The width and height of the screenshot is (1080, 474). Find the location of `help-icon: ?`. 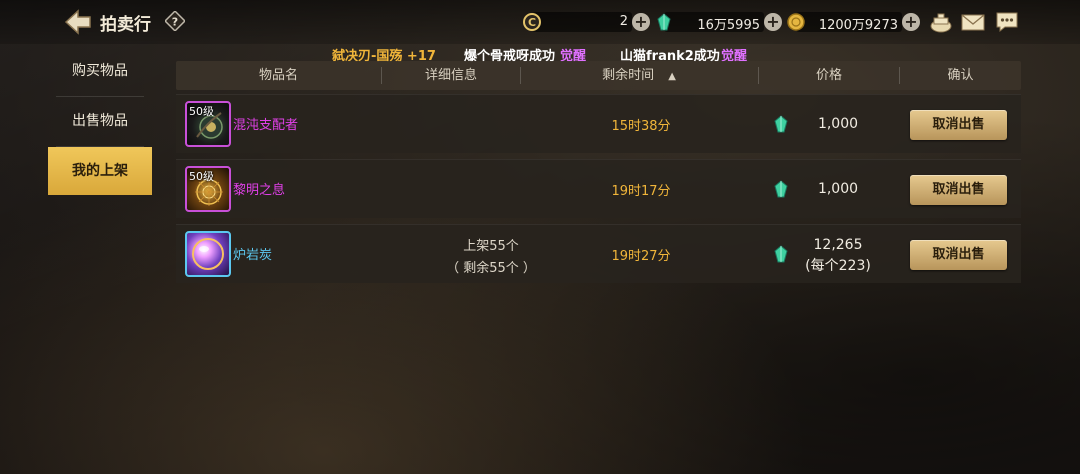

help-icon: ? is located at coordinates (175, 21).